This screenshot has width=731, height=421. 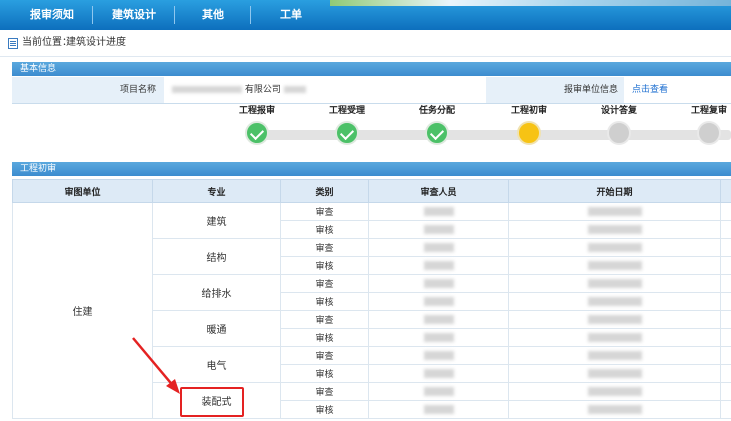 I want to click on review-section-header: 工程初审, so click(x=371, y=169).